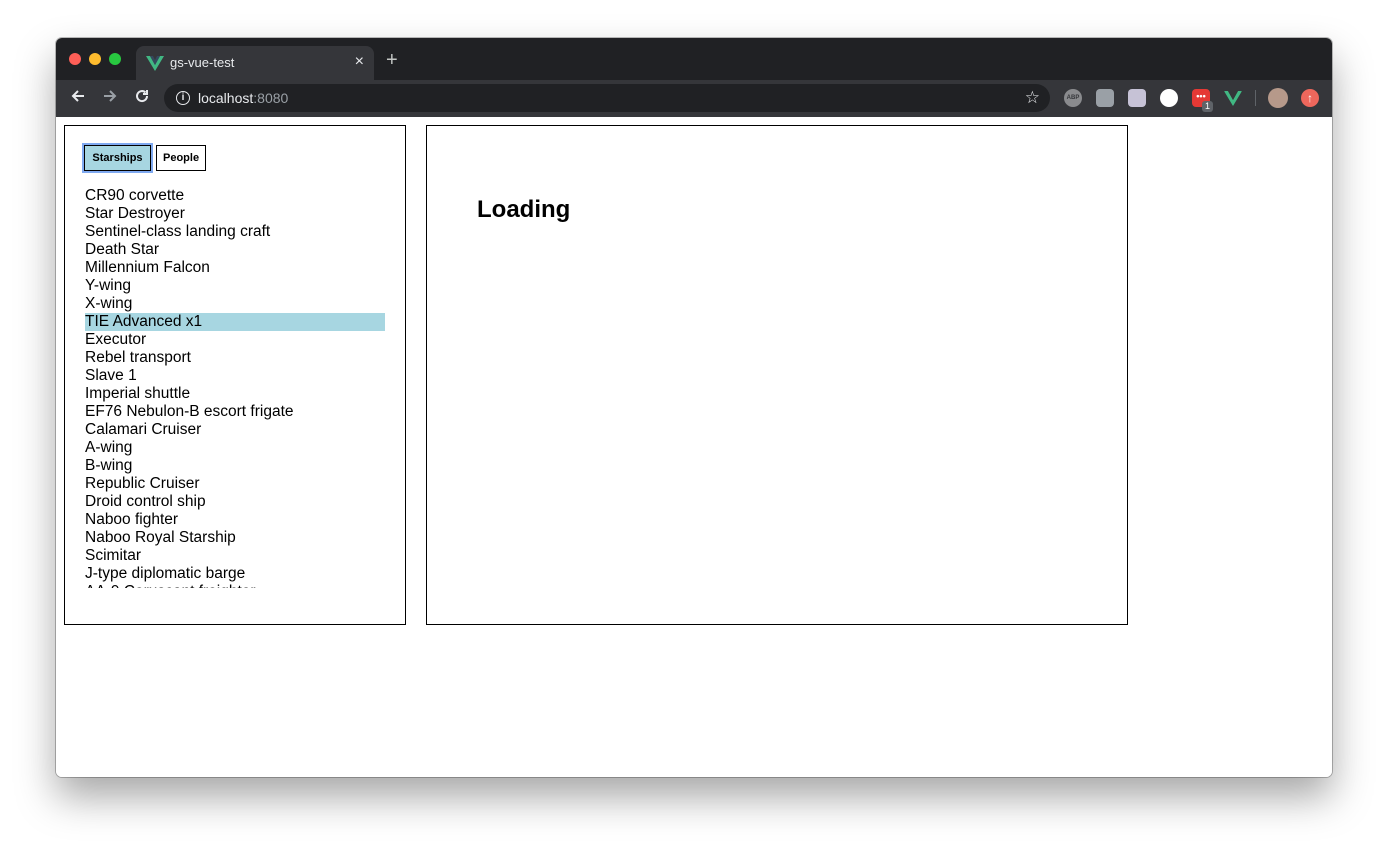  What do you see at coordinates (235, 448) in the screenshot?
I see `list-item: A-wing` at bounding box center [235, 448].